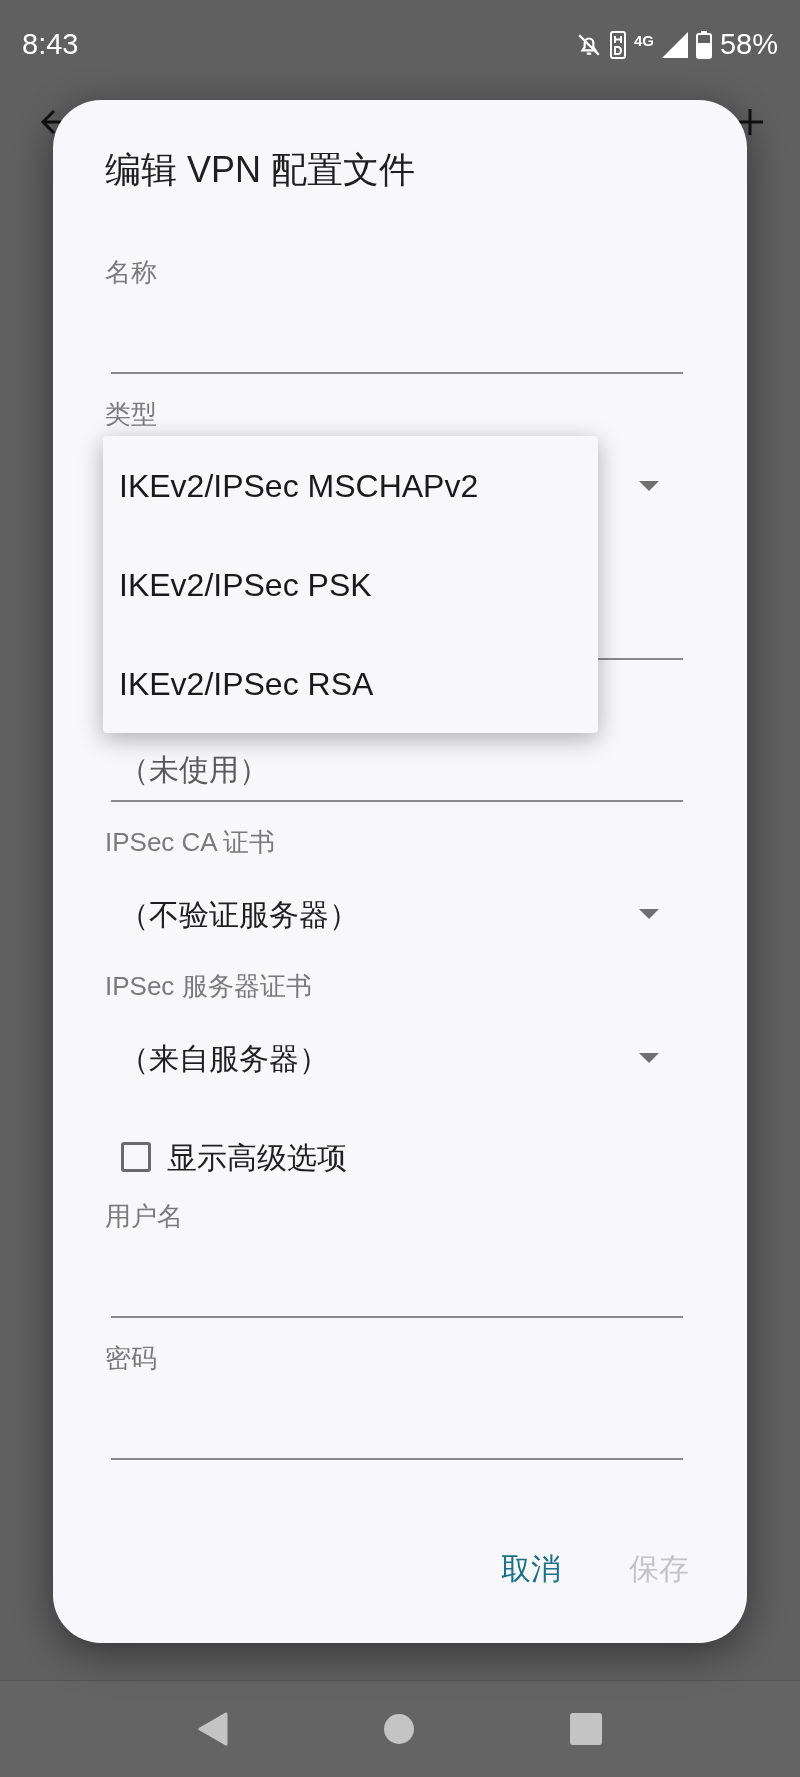 The height and width of the screenshot is (1777, 800). What do you see at coordinates (50, 45) in the screenshot?
I see `clock: 8:43` at bounding box center [50, 45].